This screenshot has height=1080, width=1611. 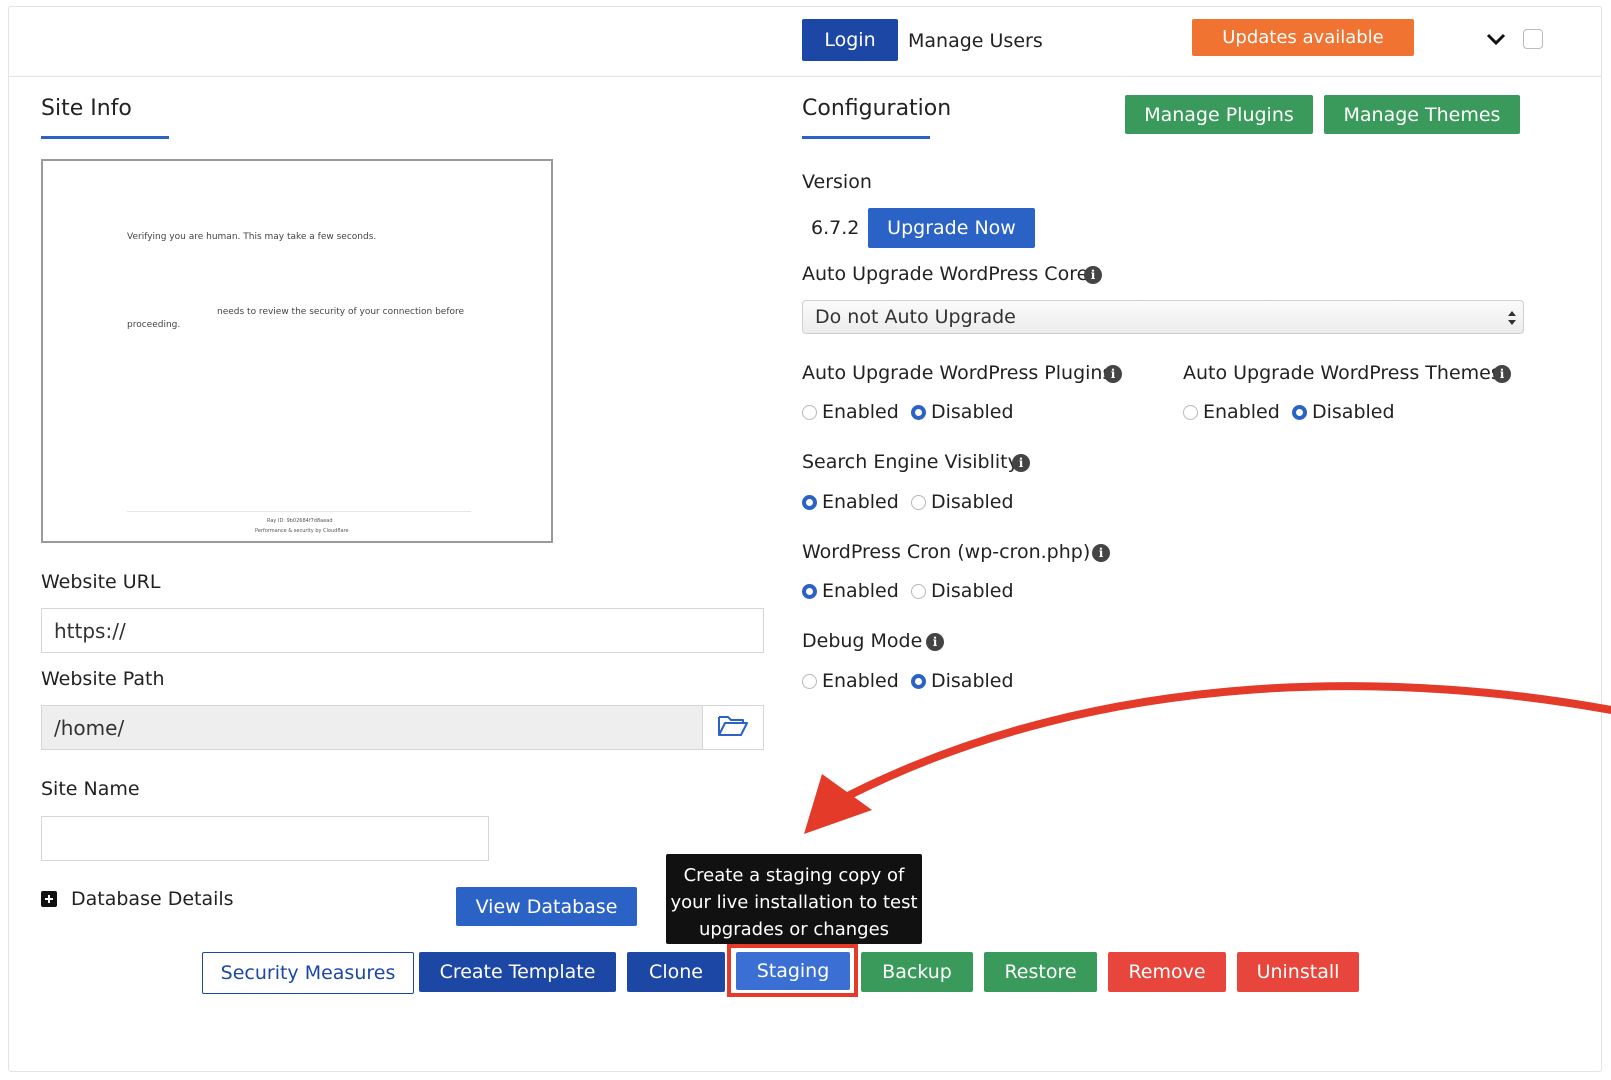 What do you see at coordinates (972, 591) in the screenshot?
I see `cron-disabled-label: Disabled` at bounding box center [972, 591].